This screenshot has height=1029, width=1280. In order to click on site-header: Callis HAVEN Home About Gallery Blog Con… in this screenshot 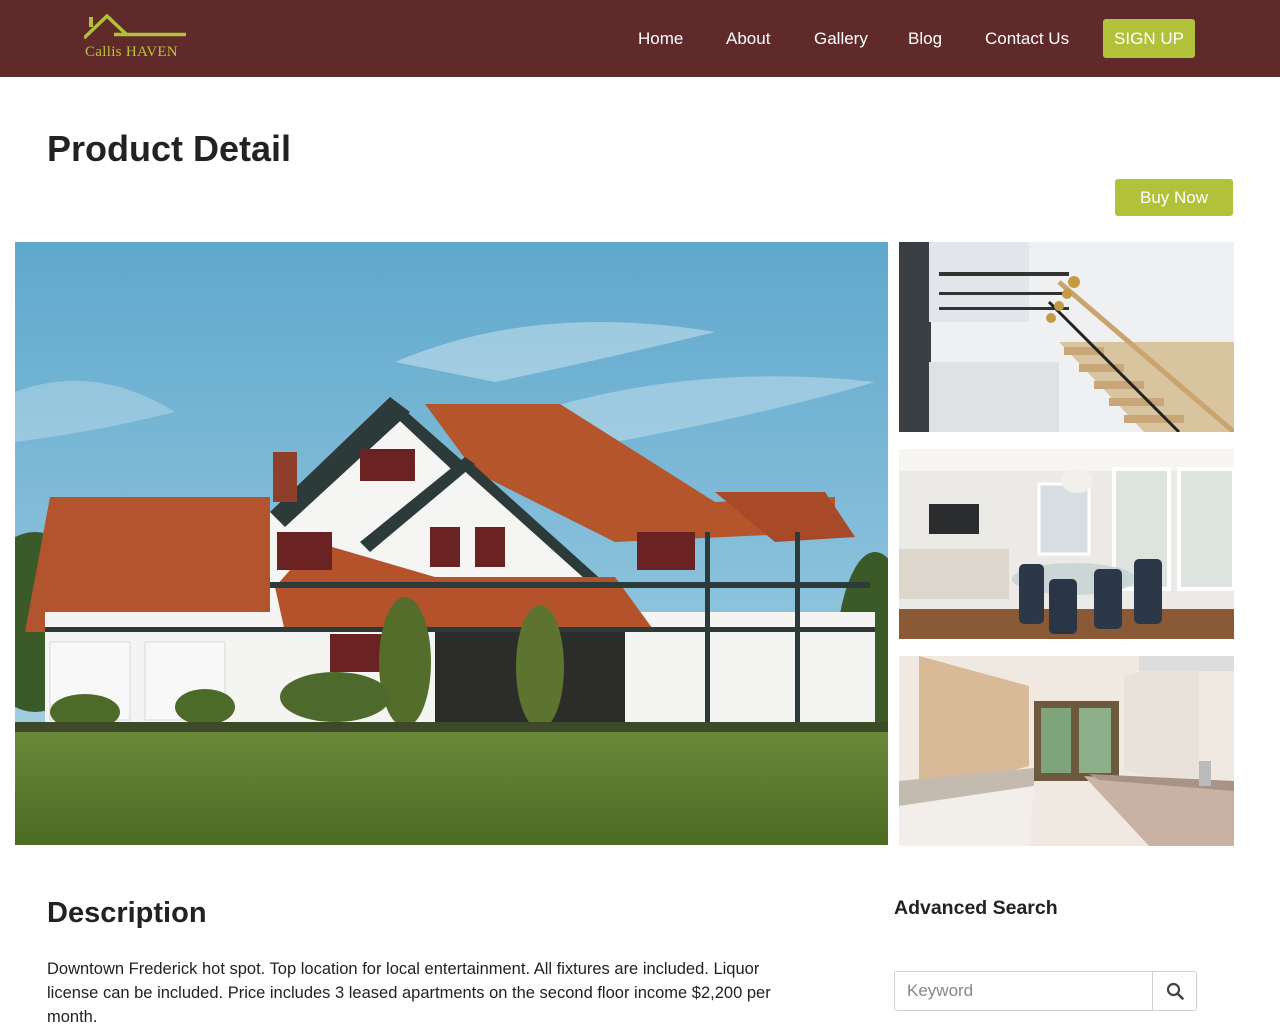, I will do `click(640, 38)`.